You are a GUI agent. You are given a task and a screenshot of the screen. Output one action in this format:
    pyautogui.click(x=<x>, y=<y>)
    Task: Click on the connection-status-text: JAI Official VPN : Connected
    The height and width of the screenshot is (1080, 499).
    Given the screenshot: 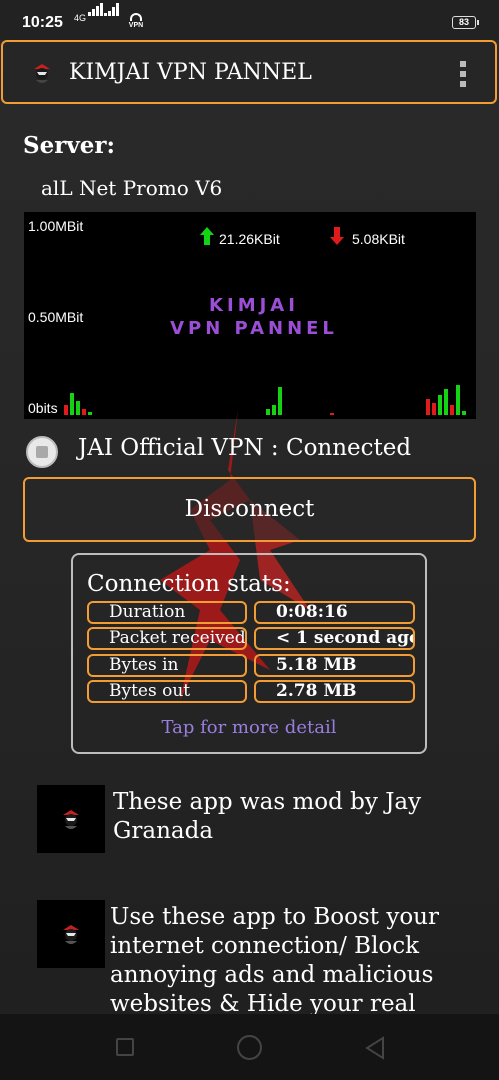 What is the action you would take?
    pyautogui.click(x=245, y=448)
    